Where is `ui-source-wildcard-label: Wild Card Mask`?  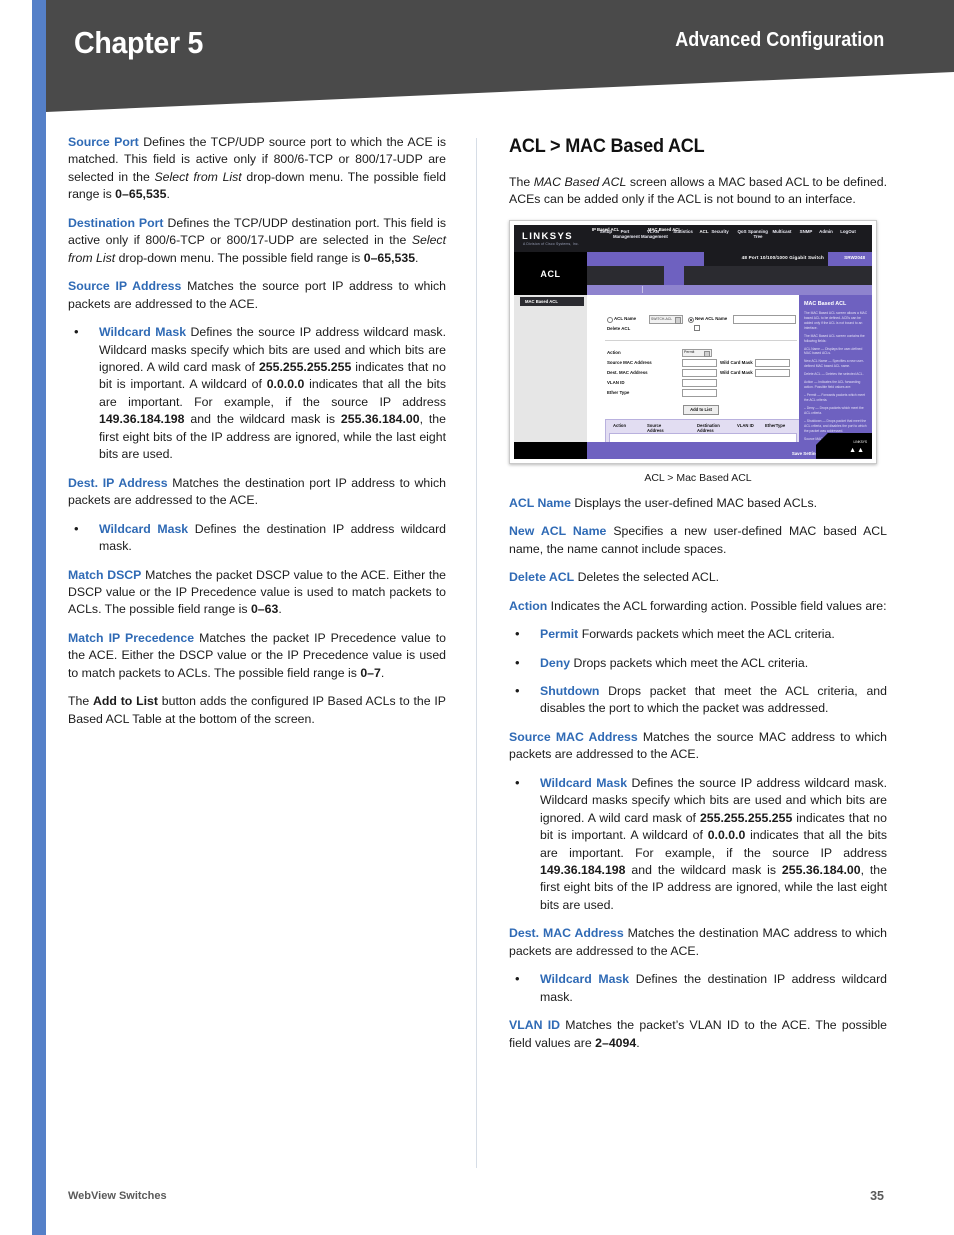
ui-source-wildcard-label: Wild Card Mask is located at coordinates (736, 362).